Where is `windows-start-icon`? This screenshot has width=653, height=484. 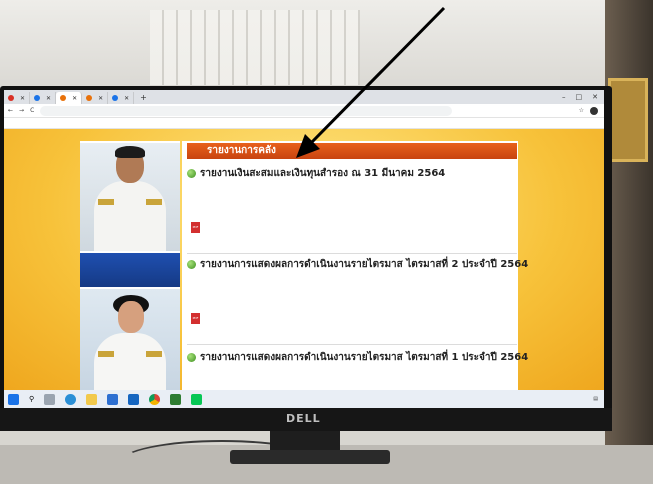 windows-start-icon is located at coordinates (13, 399).